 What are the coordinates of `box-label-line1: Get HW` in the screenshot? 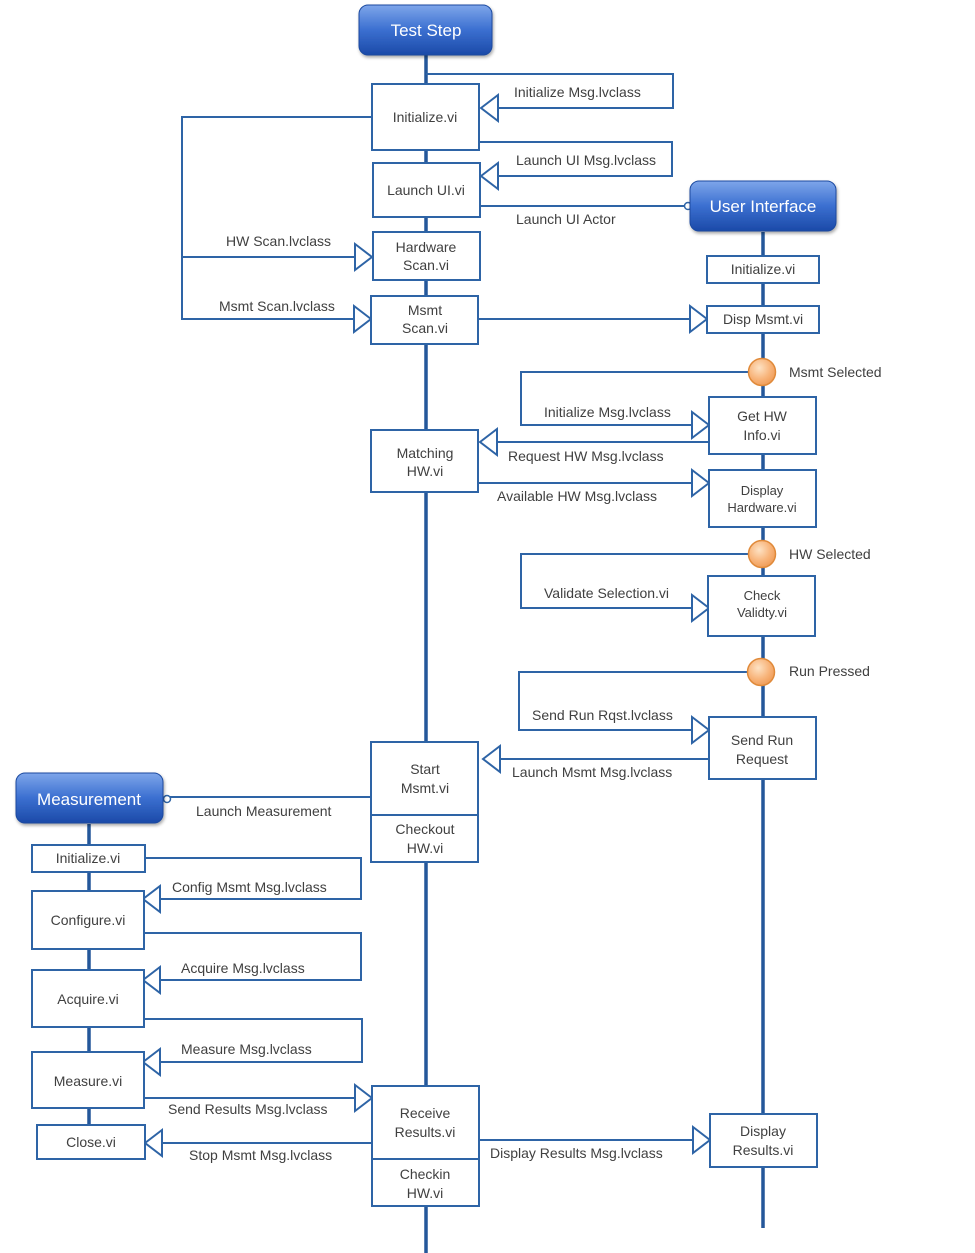 It's located at (762, 416).